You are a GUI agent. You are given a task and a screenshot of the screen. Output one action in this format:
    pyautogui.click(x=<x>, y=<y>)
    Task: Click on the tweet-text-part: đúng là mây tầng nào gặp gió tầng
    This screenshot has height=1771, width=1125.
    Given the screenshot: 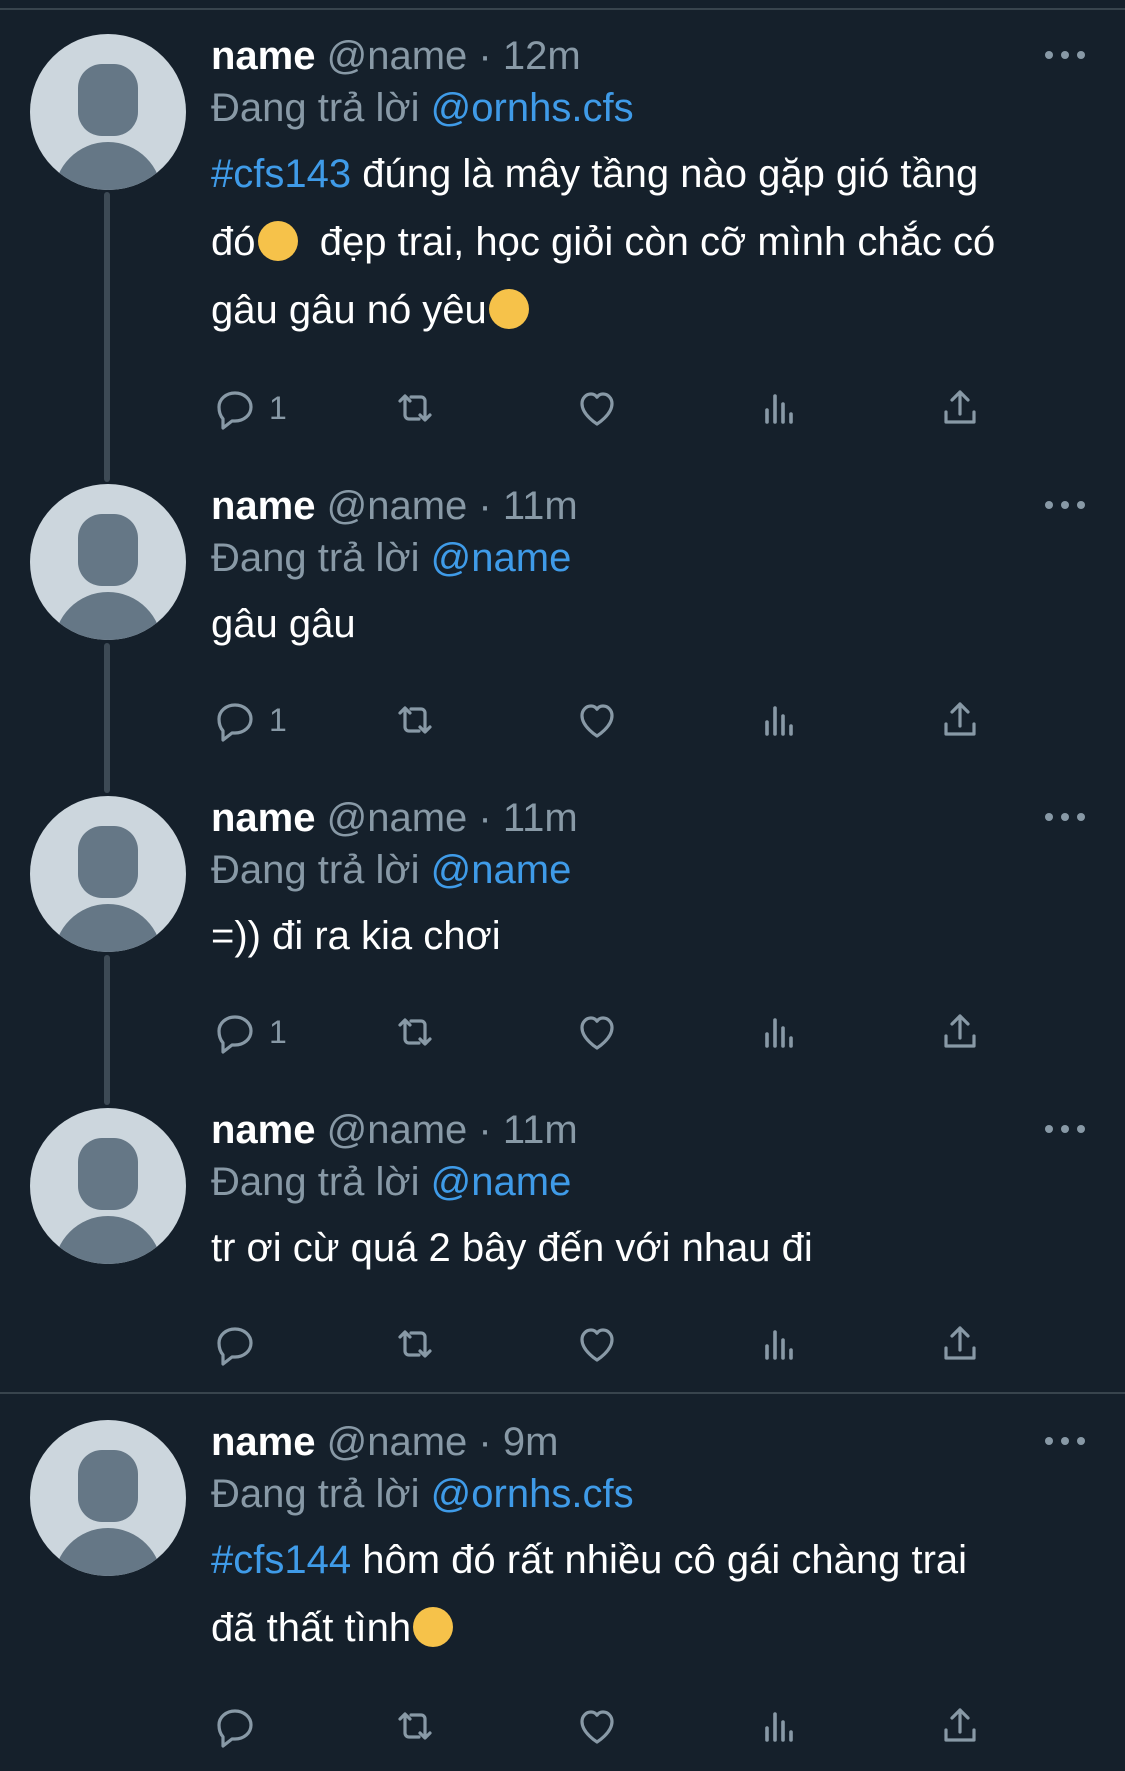 What is the action you would take?
    pyautogui.click(x=670, y=174)
    